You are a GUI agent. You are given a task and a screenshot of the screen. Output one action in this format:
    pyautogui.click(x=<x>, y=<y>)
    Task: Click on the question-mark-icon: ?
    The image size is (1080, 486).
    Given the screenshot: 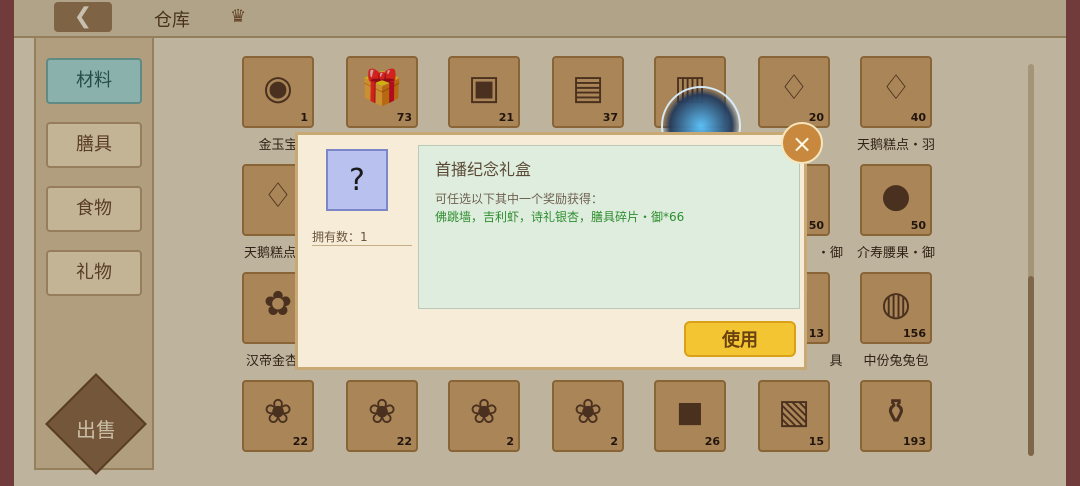 What is the action you would take?
    pyautogui.click(x=357, y=180)
    